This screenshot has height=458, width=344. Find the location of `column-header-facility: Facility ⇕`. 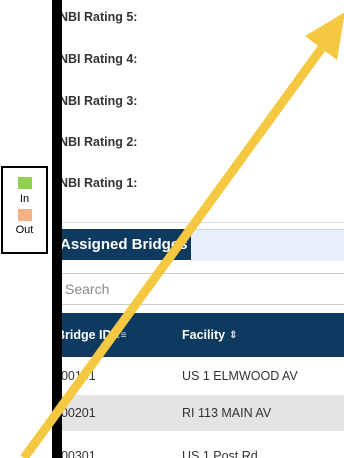

column-header-facility: Facility ⇕ is located at coordinates (209, 335).